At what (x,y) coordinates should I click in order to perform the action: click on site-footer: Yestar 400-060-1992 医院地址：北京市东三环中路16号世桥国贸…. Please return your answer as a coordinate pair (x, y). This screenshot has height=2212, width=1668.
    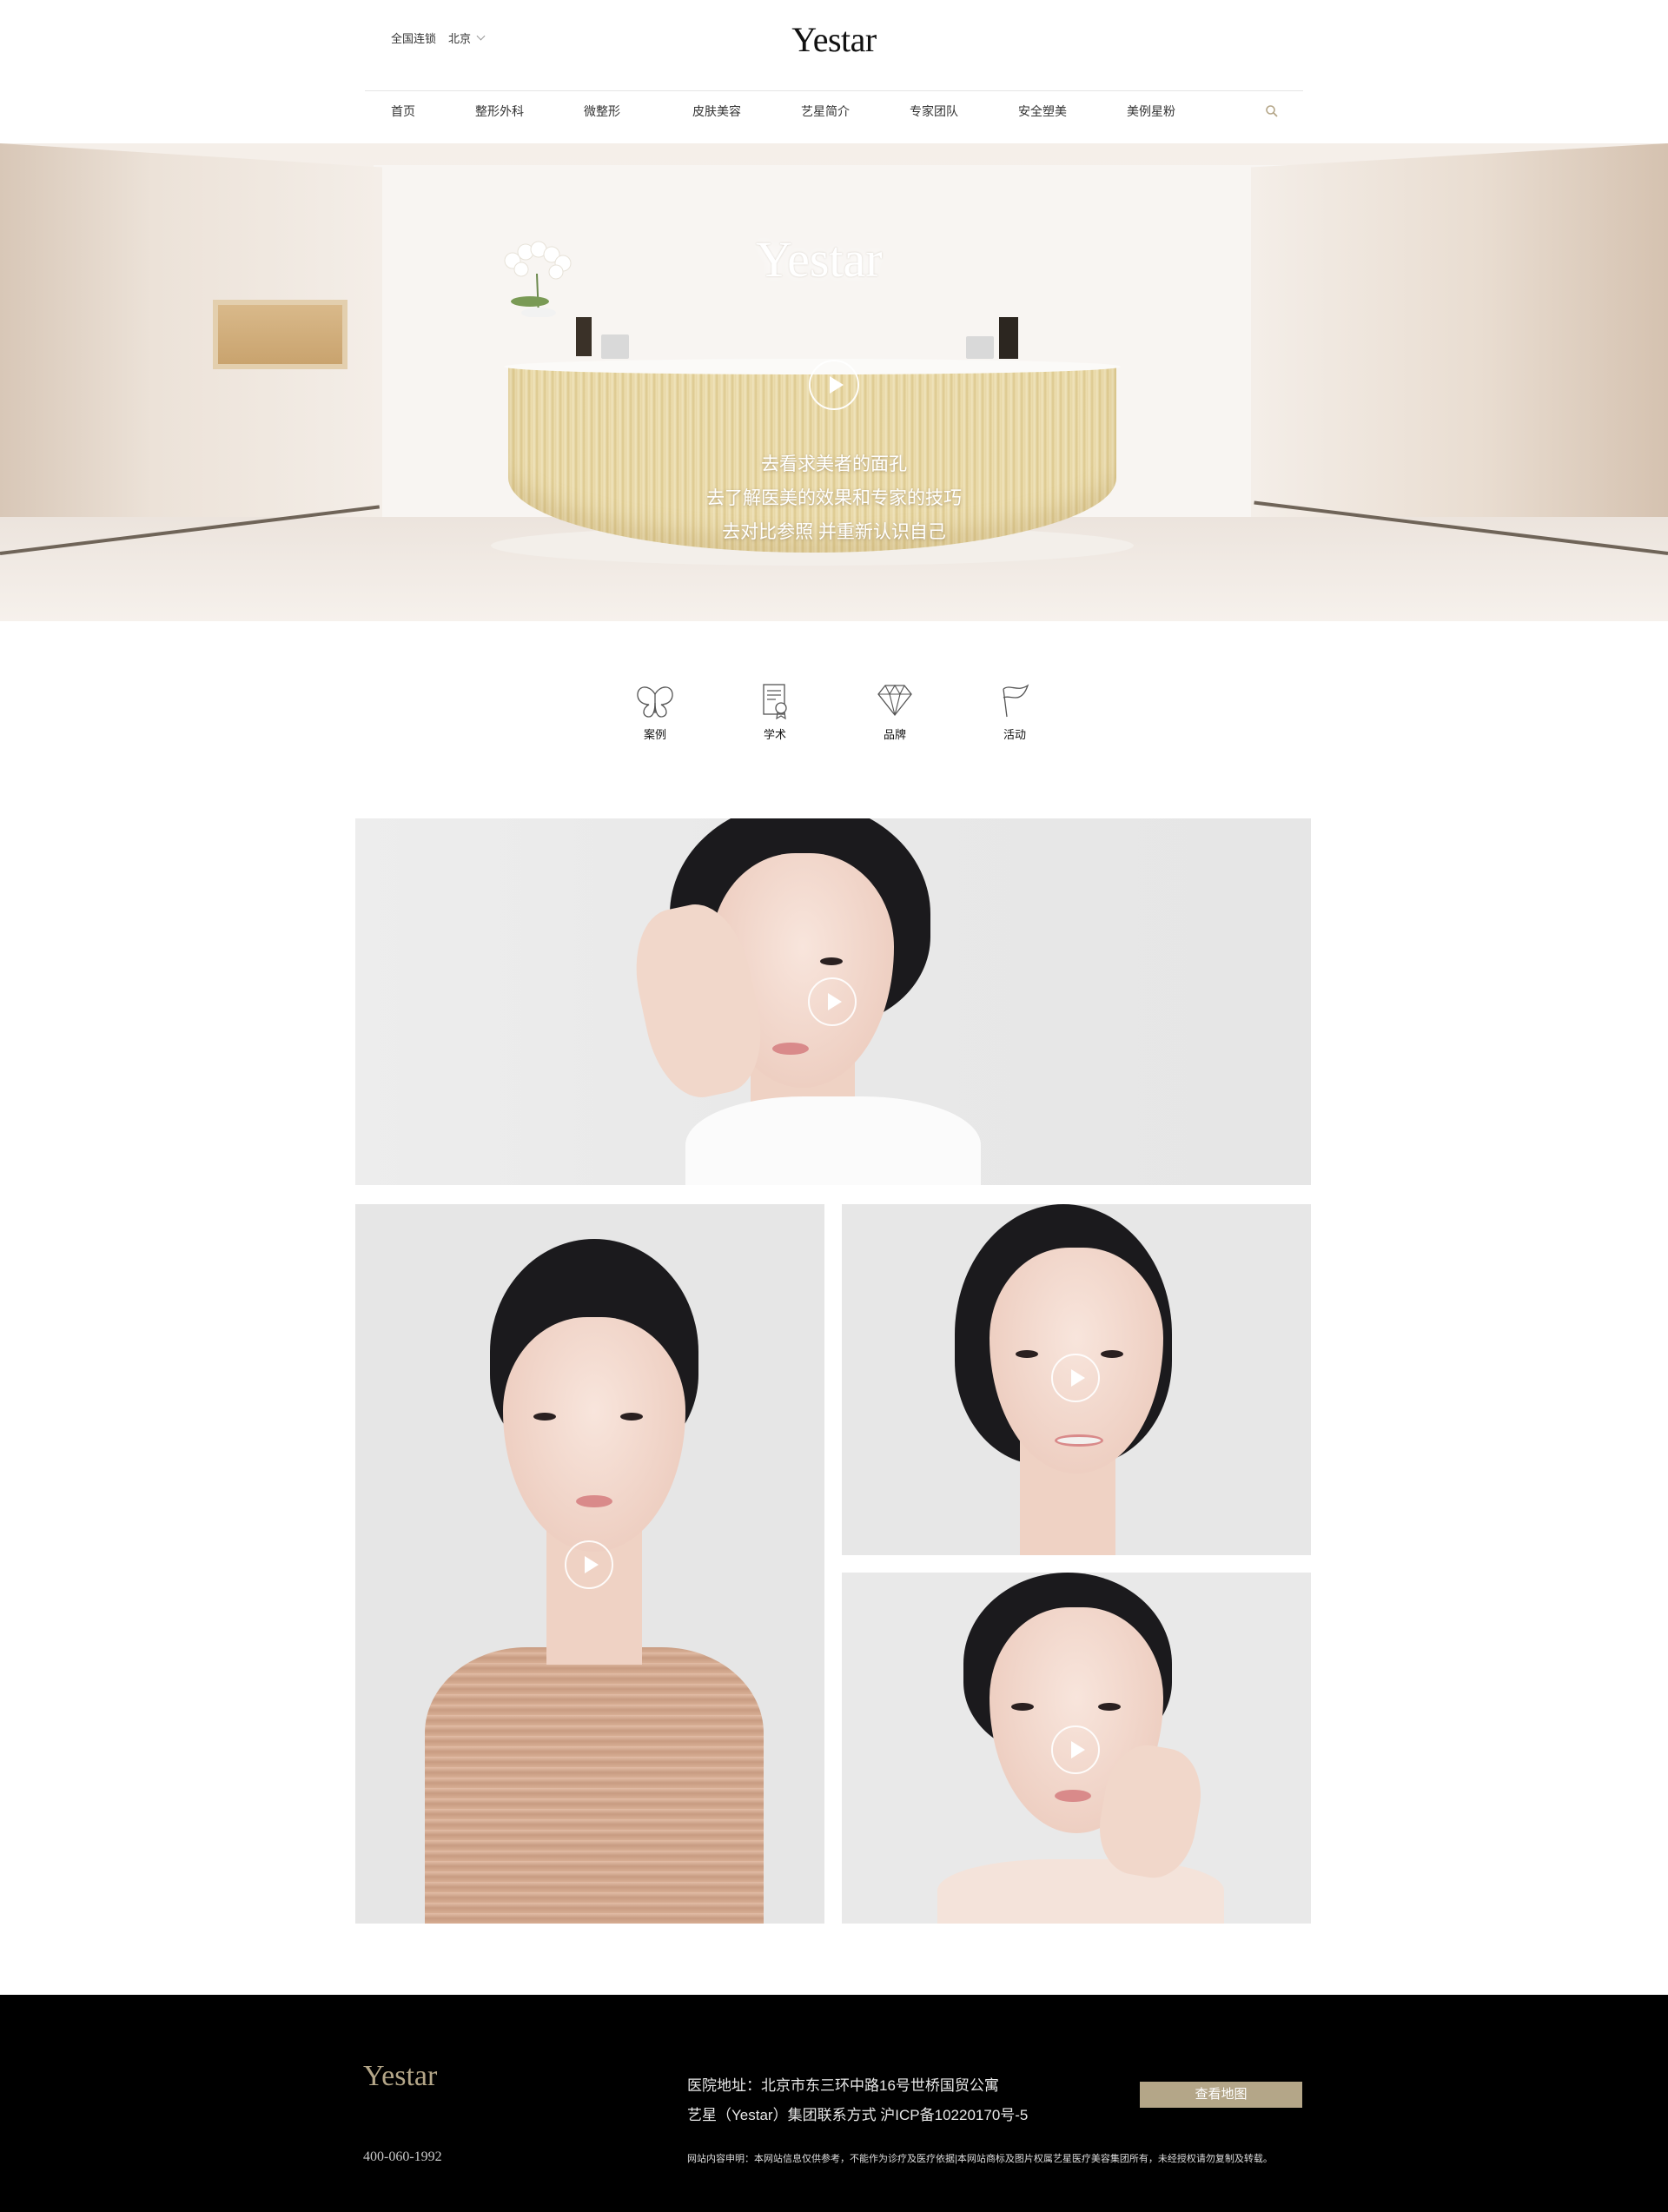
    Looking at the image, I should click on (834, 2104).